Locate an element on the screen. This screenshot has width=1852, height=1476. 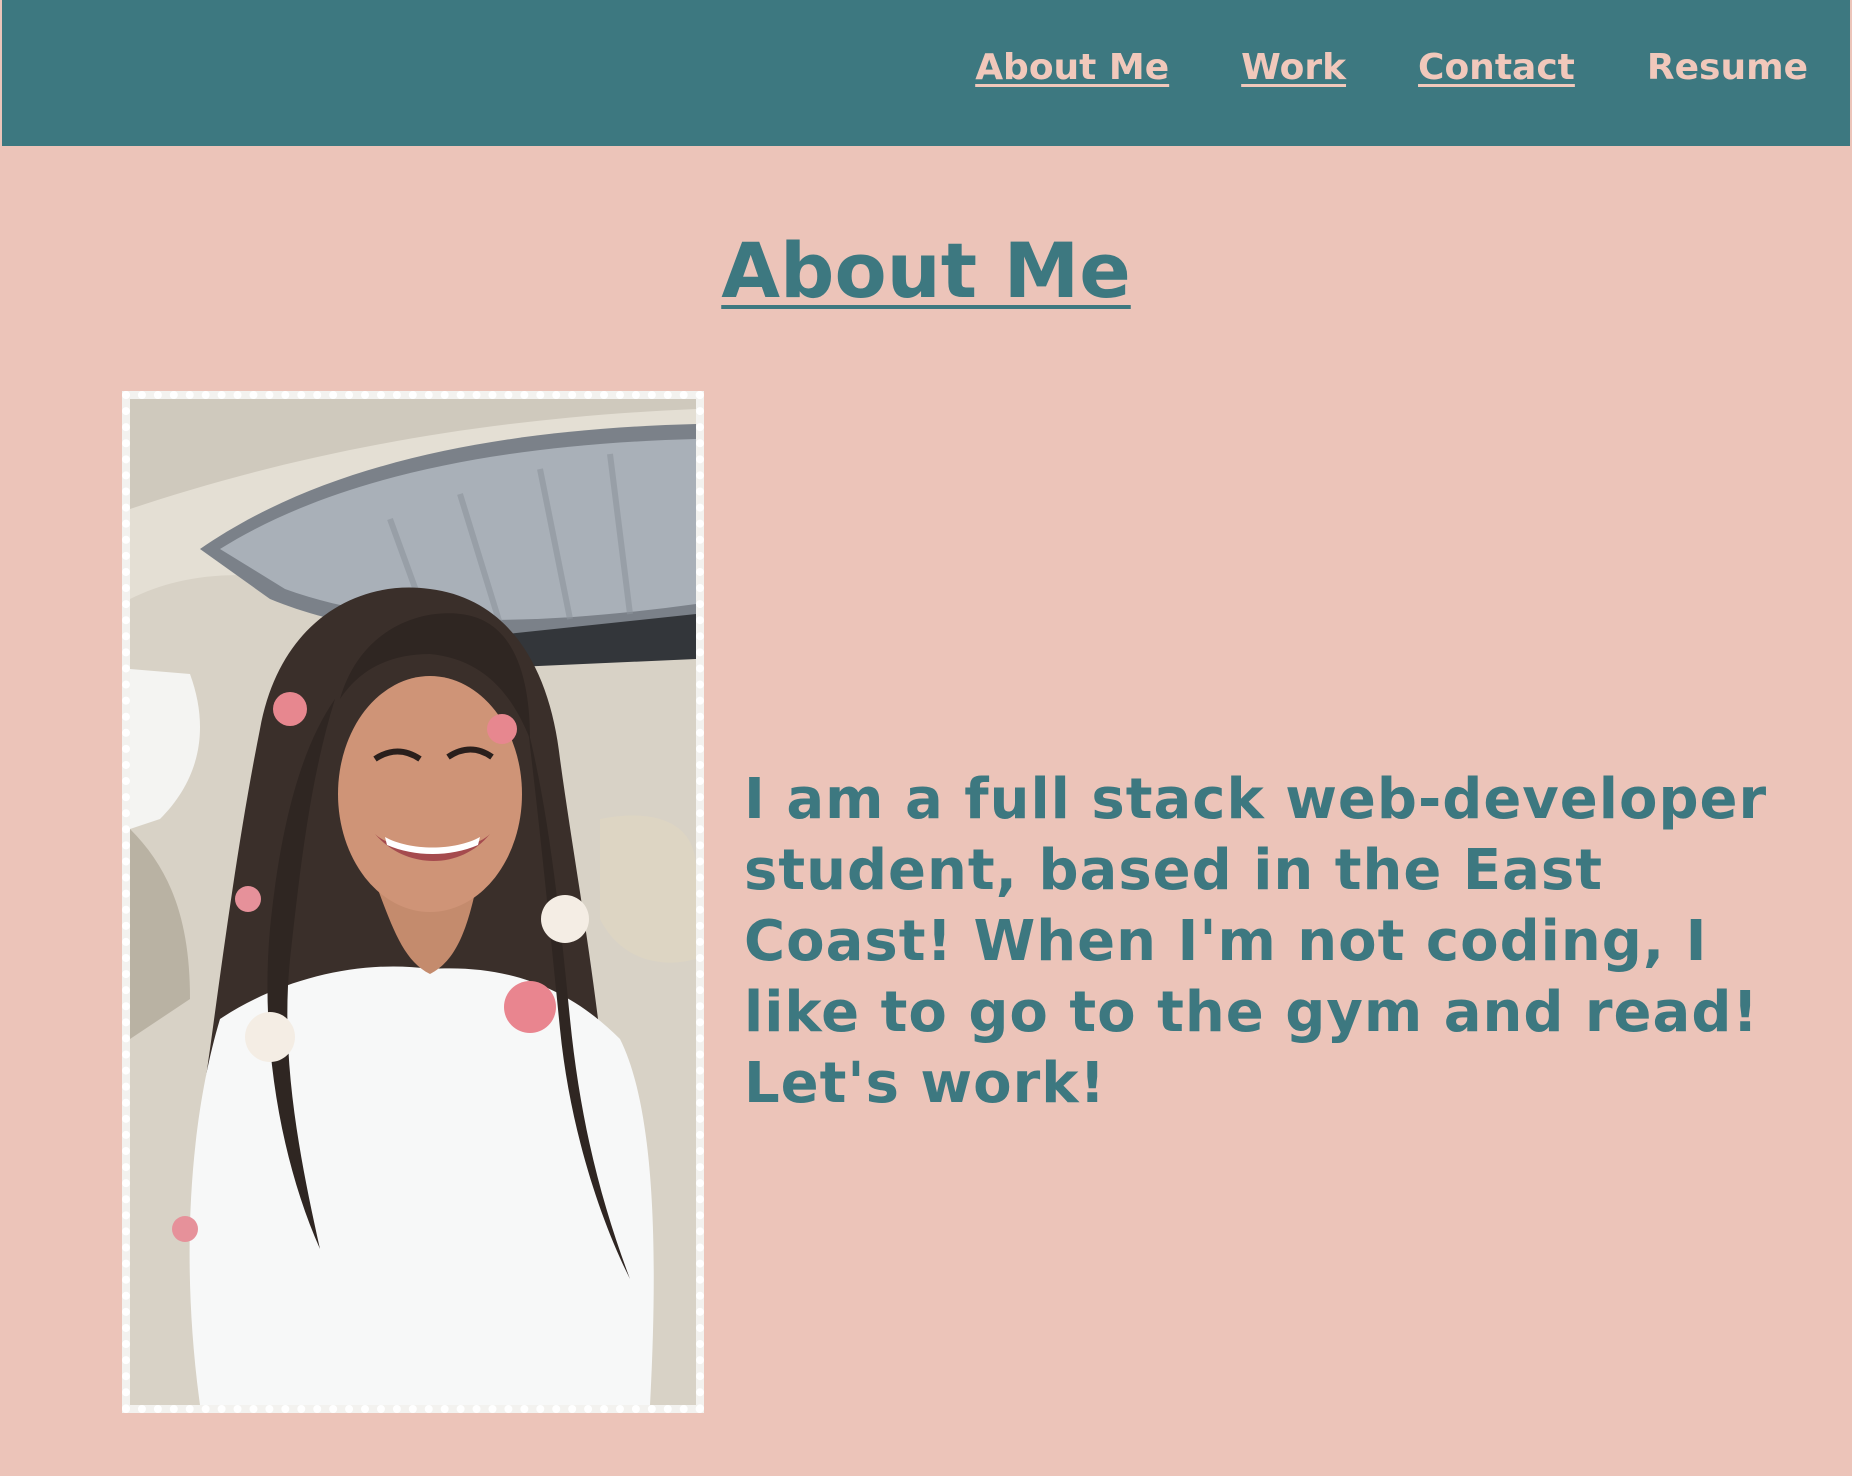
page-title: About Me is located at coordinates (926, 270).